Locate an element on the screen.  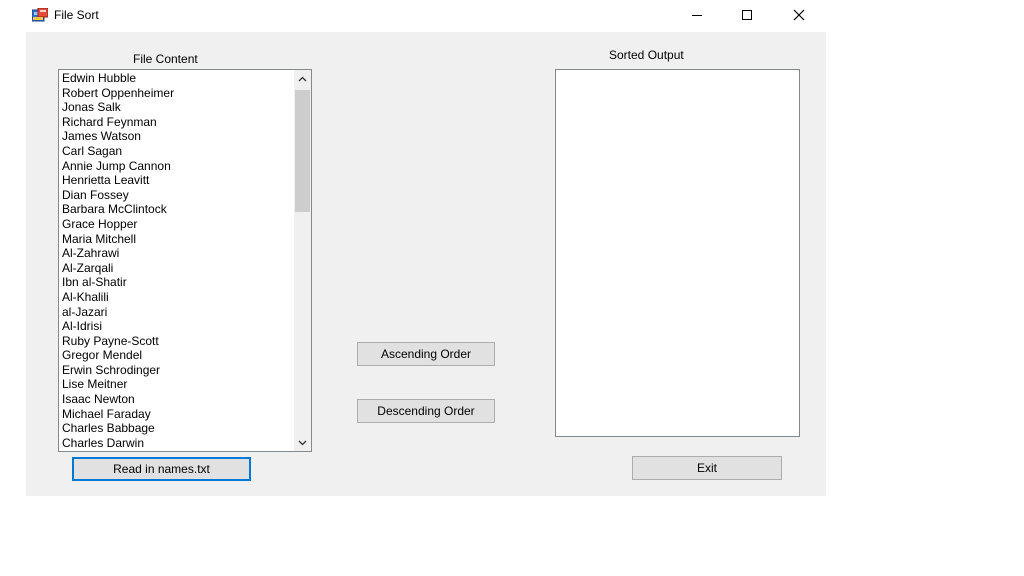
list-item: al-Jazari is located at coordinates (176, 312).